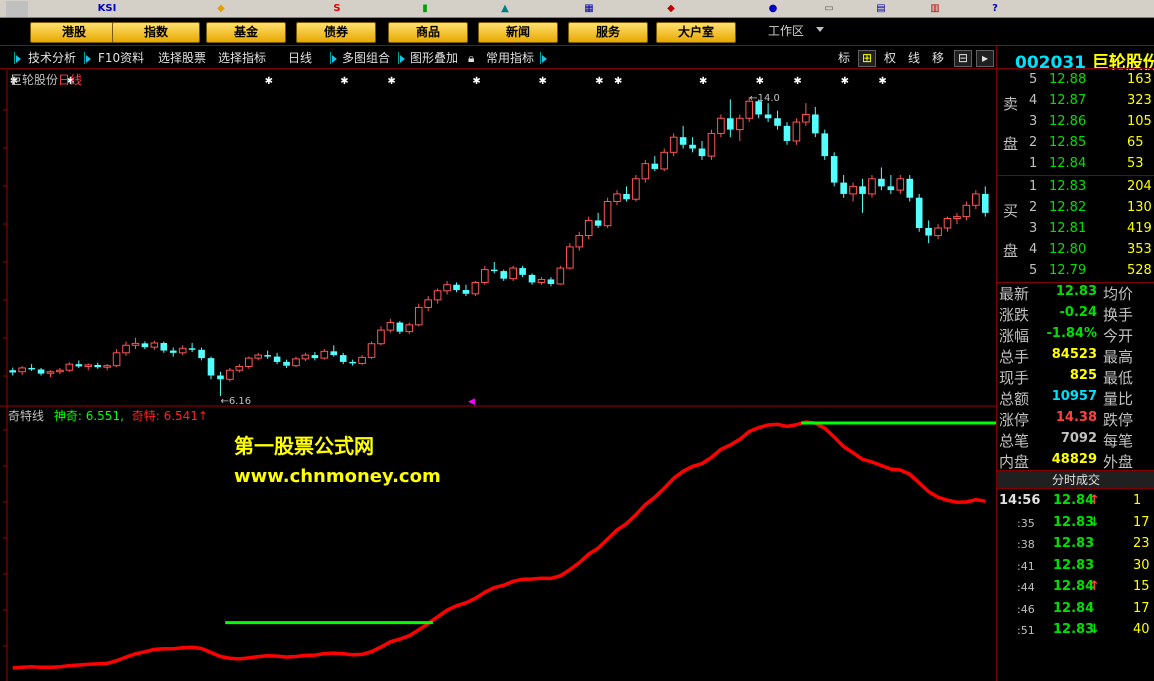  What do you see at coordinates (829, 9) in the screenshot?
I see `window-icon: ▭` at bounding box center [829, 9].